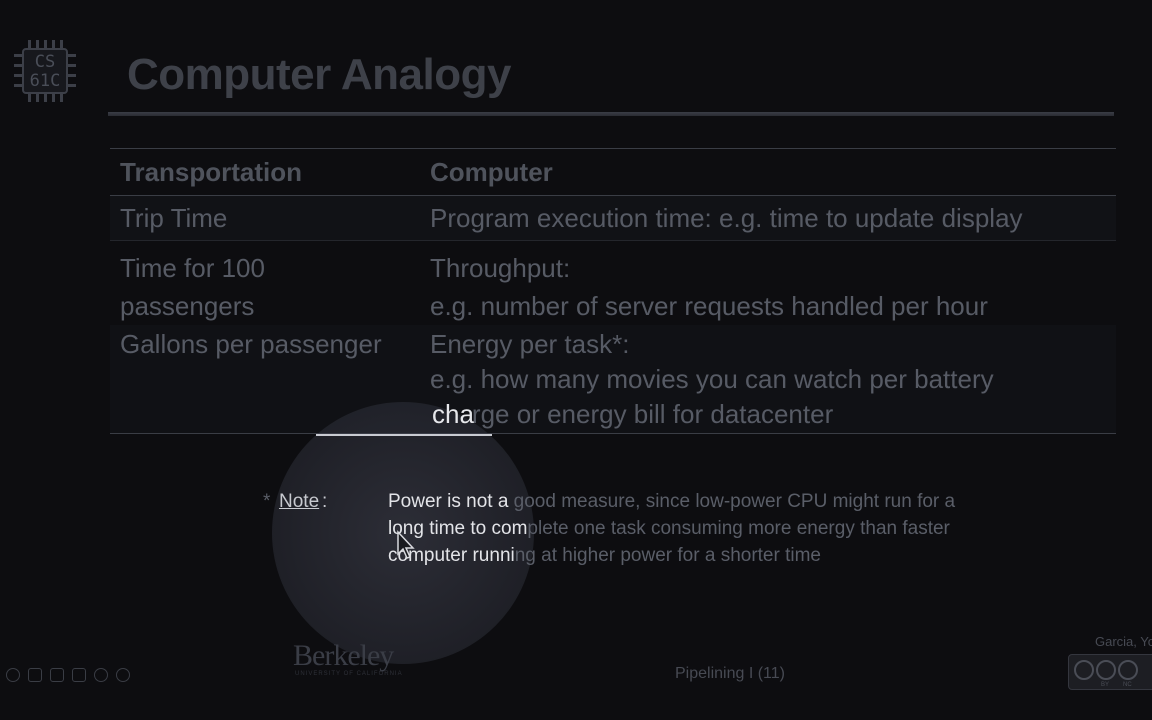  What do you see at coordinates (79, 675) in the screenshot?
I see `nav-zoom-icon` at bounding box center [79, 675].